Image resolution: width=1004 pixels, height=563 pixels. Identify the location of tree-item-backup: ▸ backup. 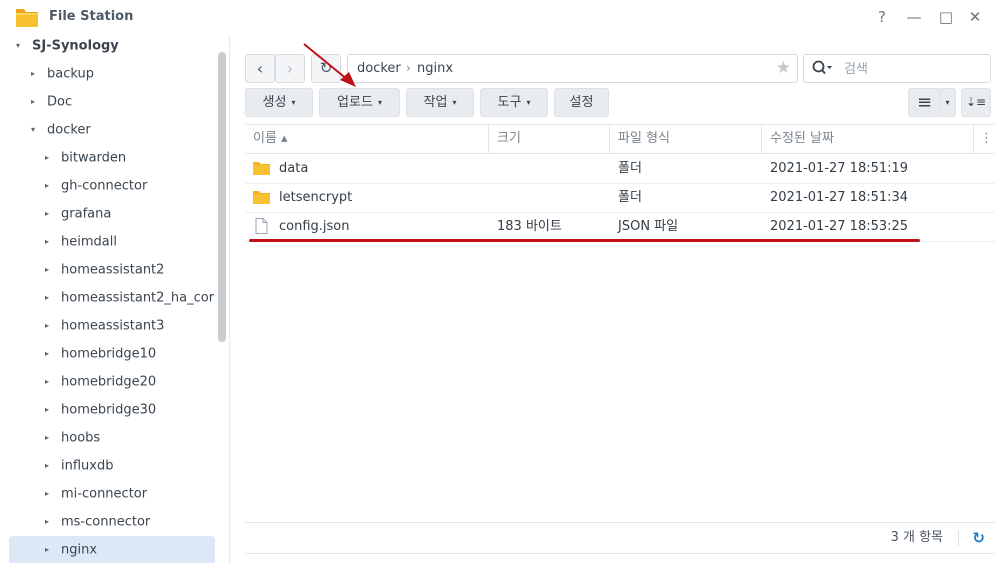
(62, 74).